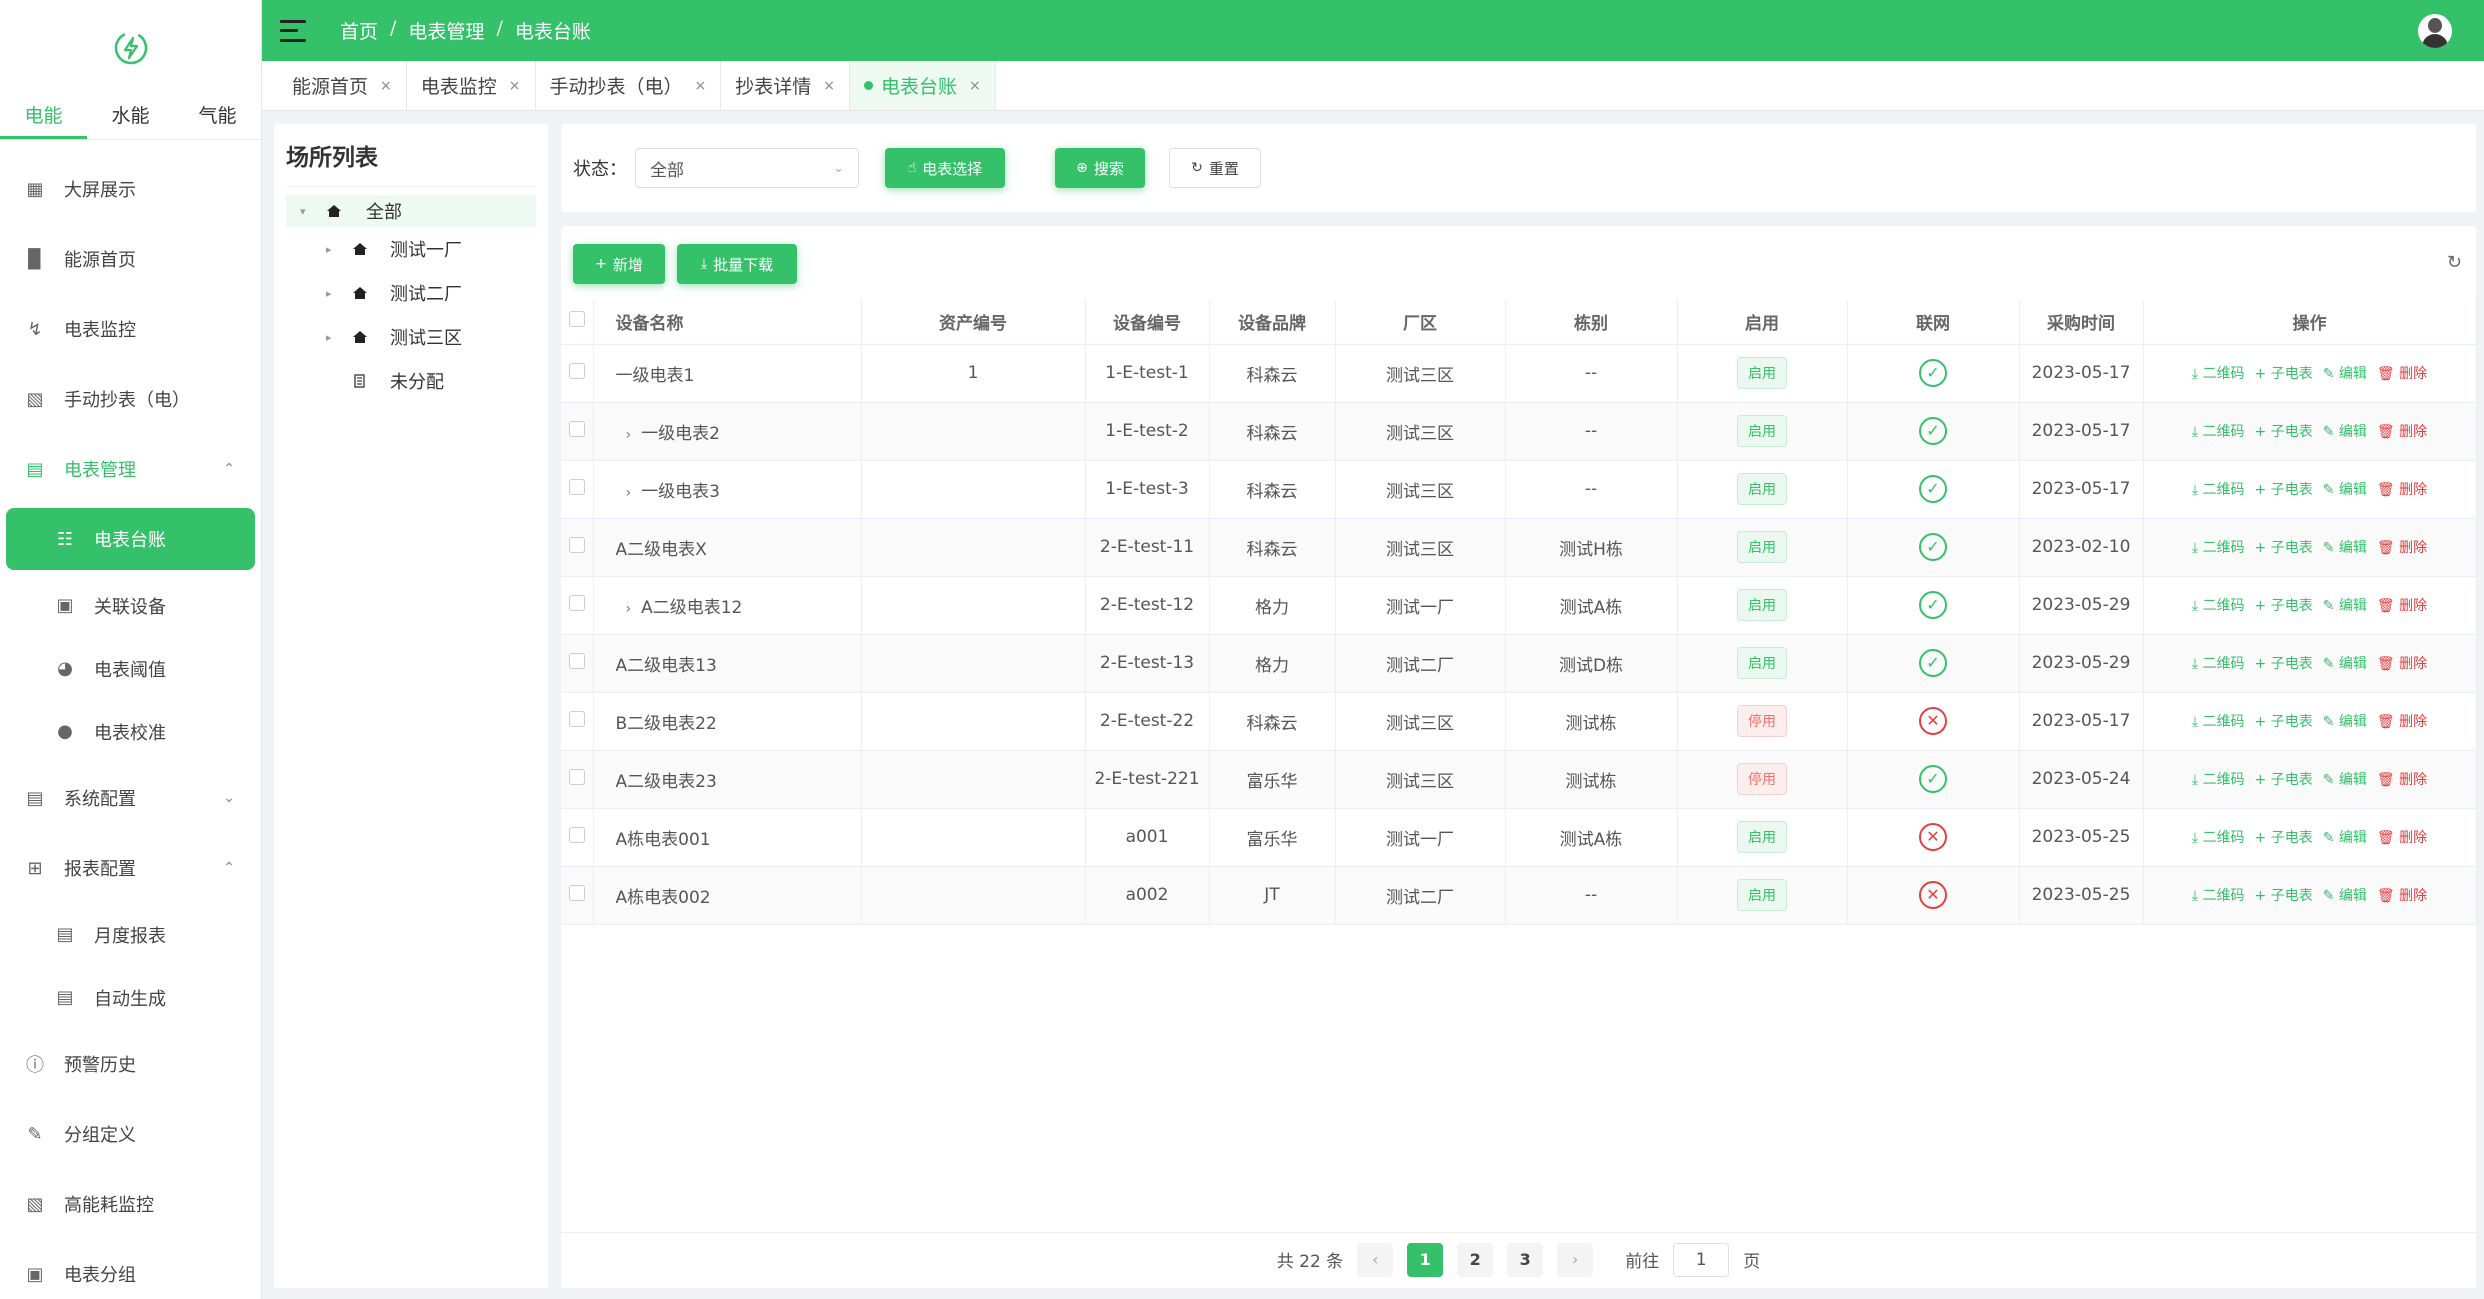 This screenshot has height=1299, width=2484. What do you see at coordinates (293, 30) in the screenshot?
I see `menu-toggle-icon` at bounding box center [293, 30].